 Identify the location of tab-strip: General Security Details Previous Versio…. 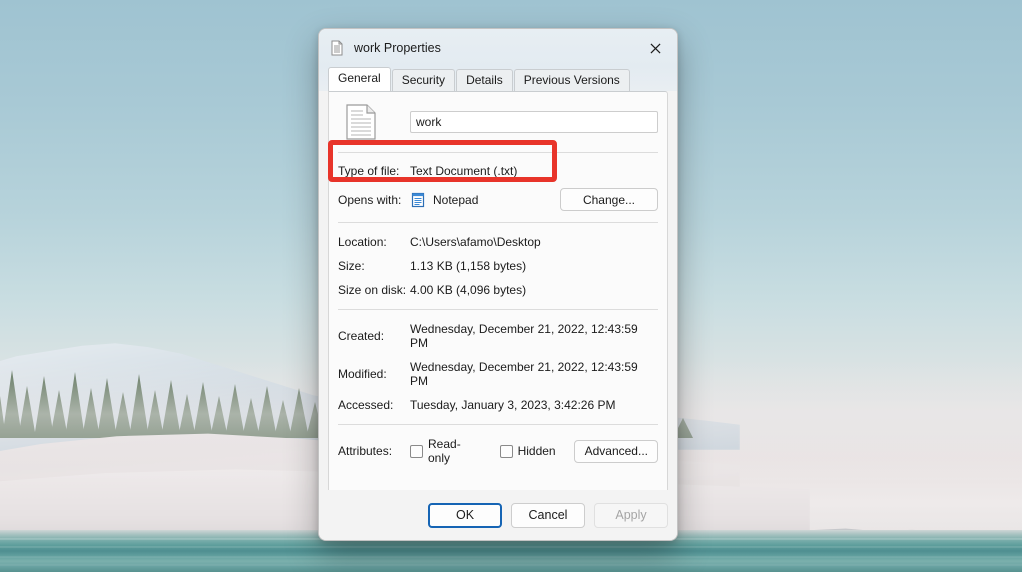
(498, 79).